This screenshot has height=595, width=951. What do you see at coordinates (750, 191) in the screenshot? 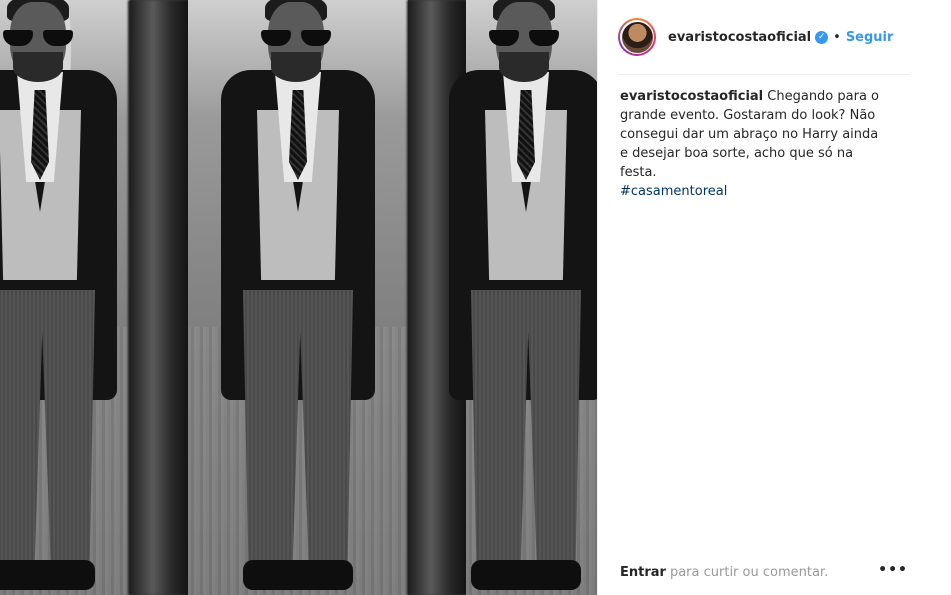
I see `hashtag-link: #casamentoreal` at bounding box center [750, 191].